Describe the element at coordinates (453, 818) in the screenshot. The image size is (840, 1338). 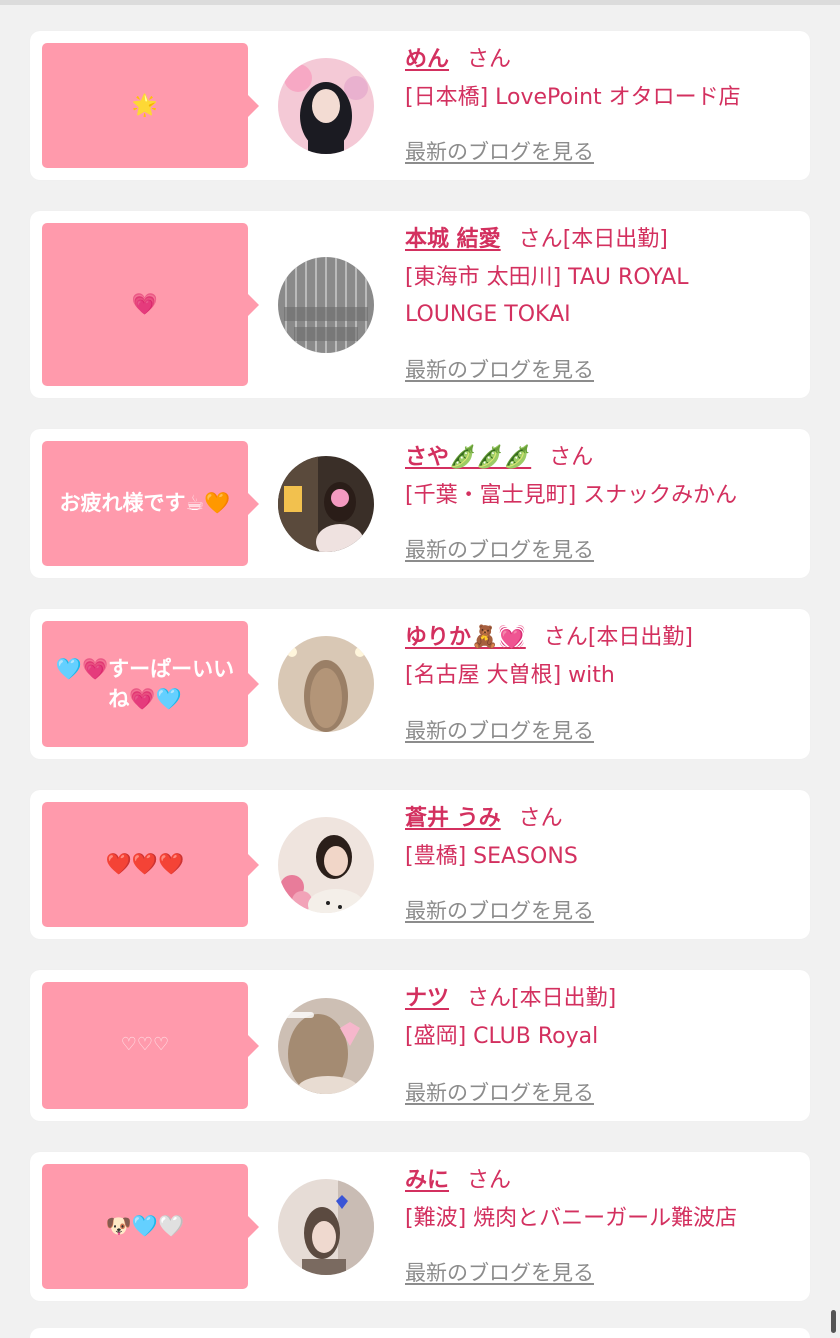
I see `girl-name-link: 蒼井 うみ` at that location.